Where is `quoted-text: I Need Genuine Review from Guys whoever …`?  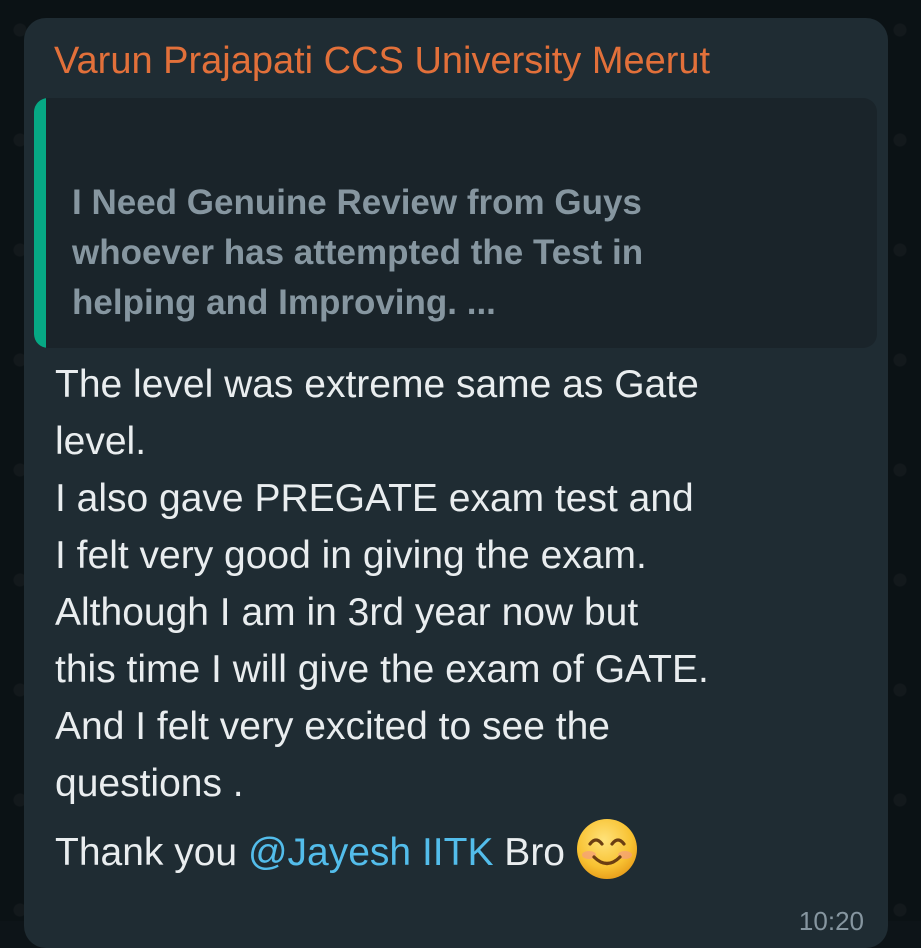
quoted-text: I Need Genuine Review from Guys whoever … is located at coordinates (462, 253).